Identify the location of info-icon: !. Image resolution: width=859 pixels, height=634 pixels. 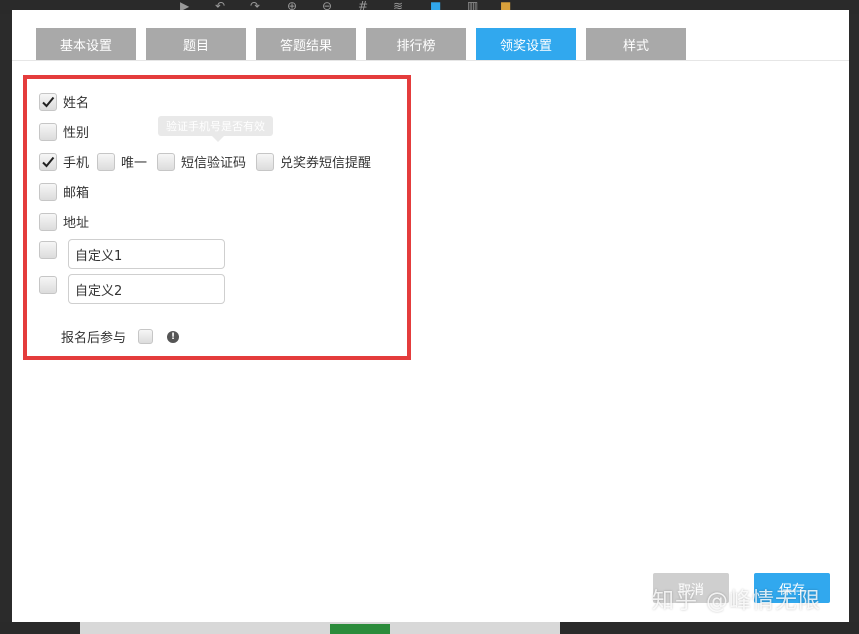
(173, 336).